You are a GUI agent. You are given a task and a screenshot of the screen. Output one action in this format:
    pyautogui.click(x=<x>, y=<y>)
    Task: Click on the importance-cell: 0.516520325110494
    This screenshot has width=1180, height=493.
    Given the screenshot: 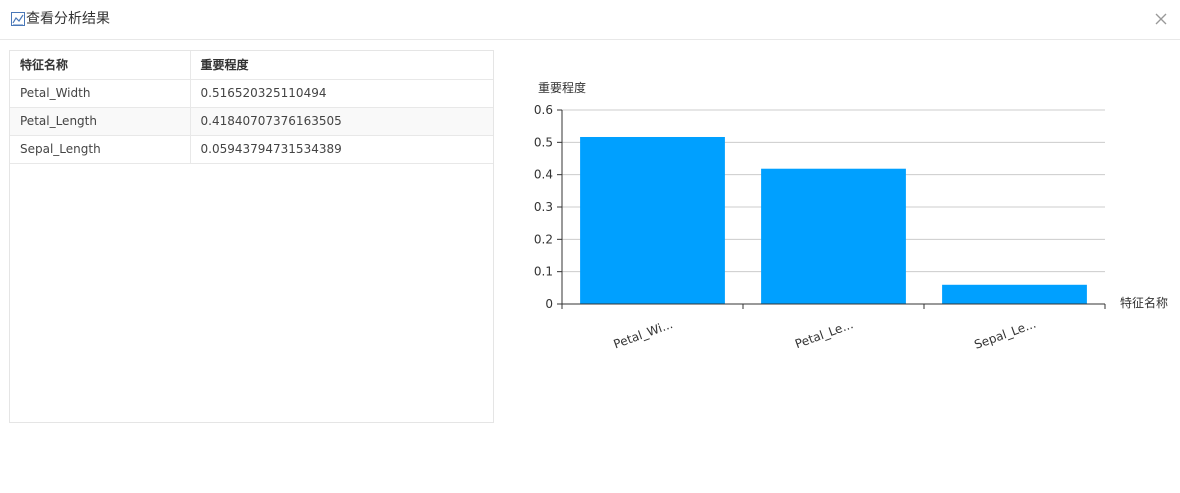 What is the action you would take?
    pyautogui.click(x=341, y=93)
    